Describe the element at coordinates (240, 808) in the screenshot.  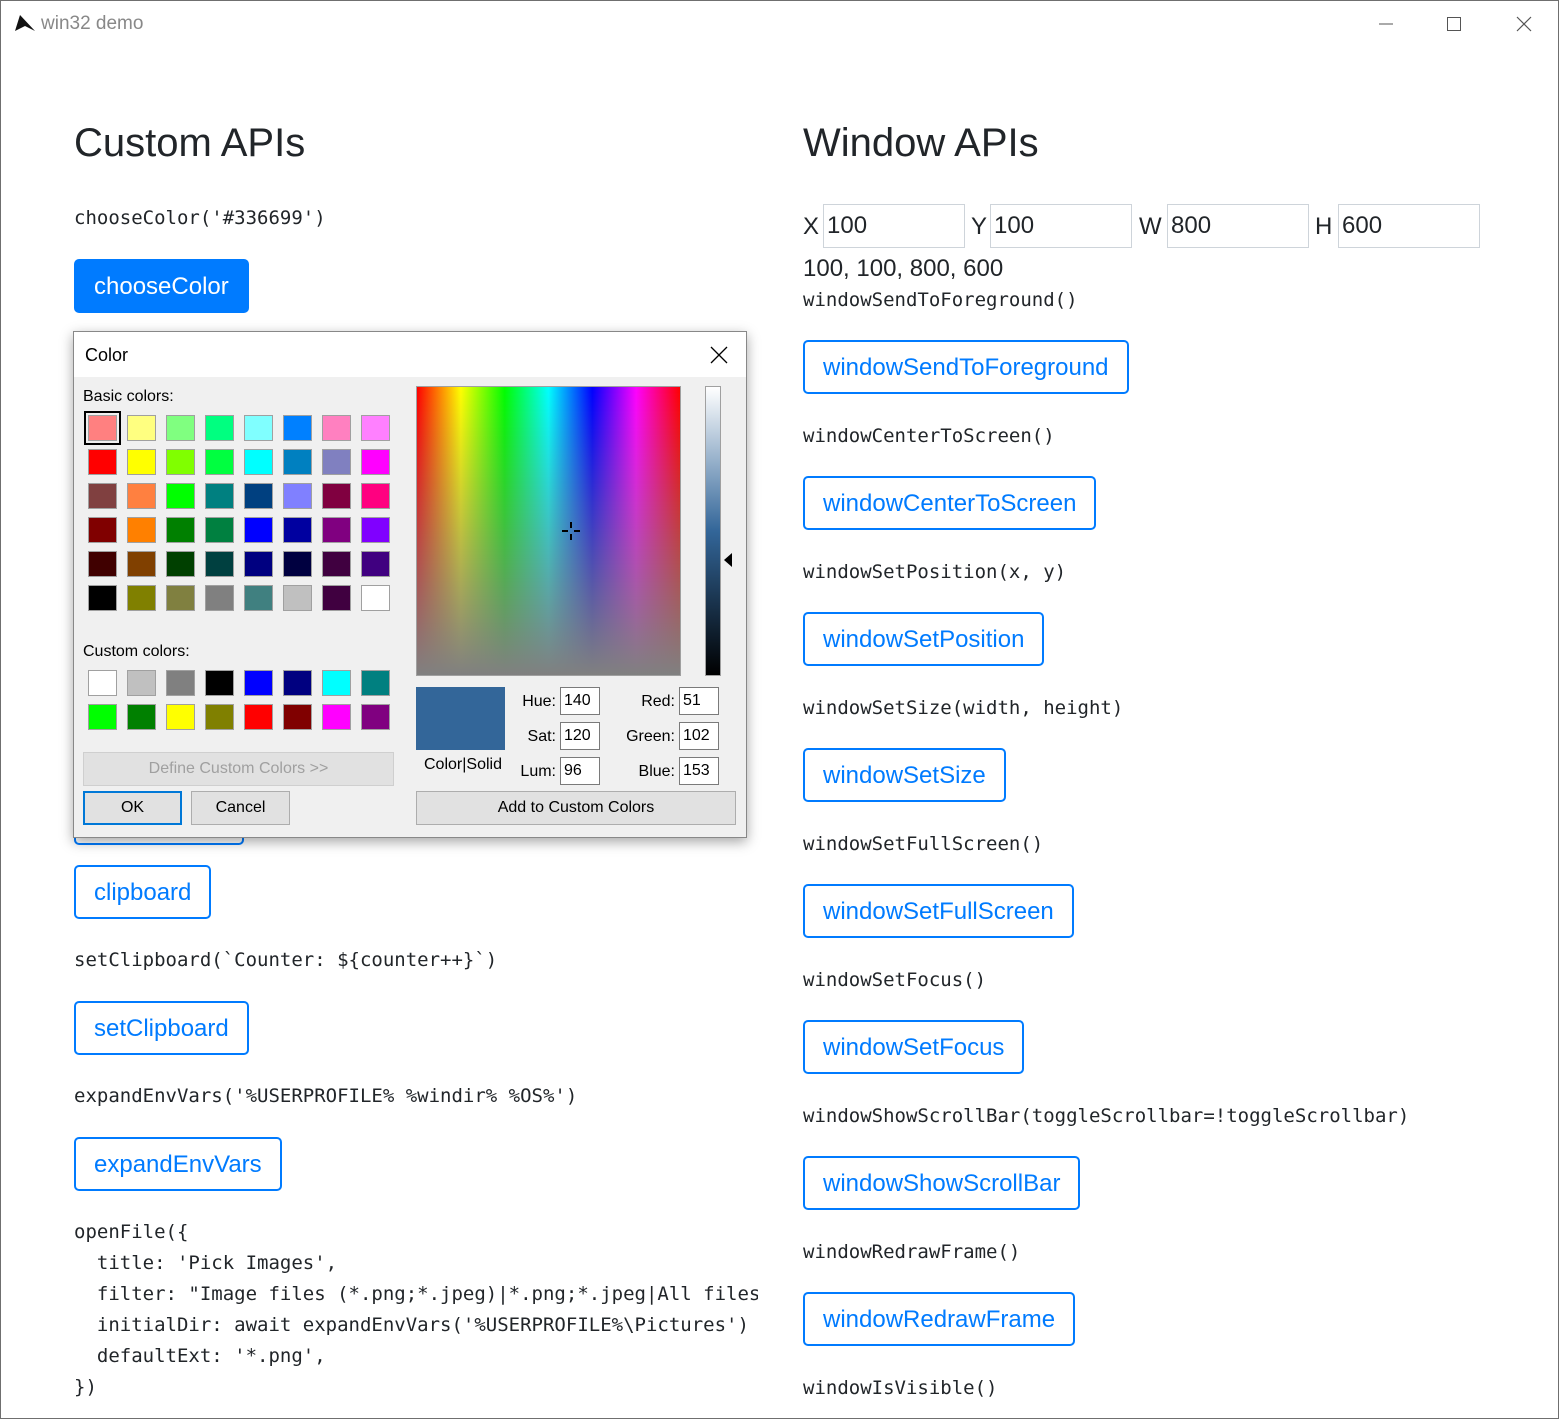
I see `cancel-button: Cancel` at that location.